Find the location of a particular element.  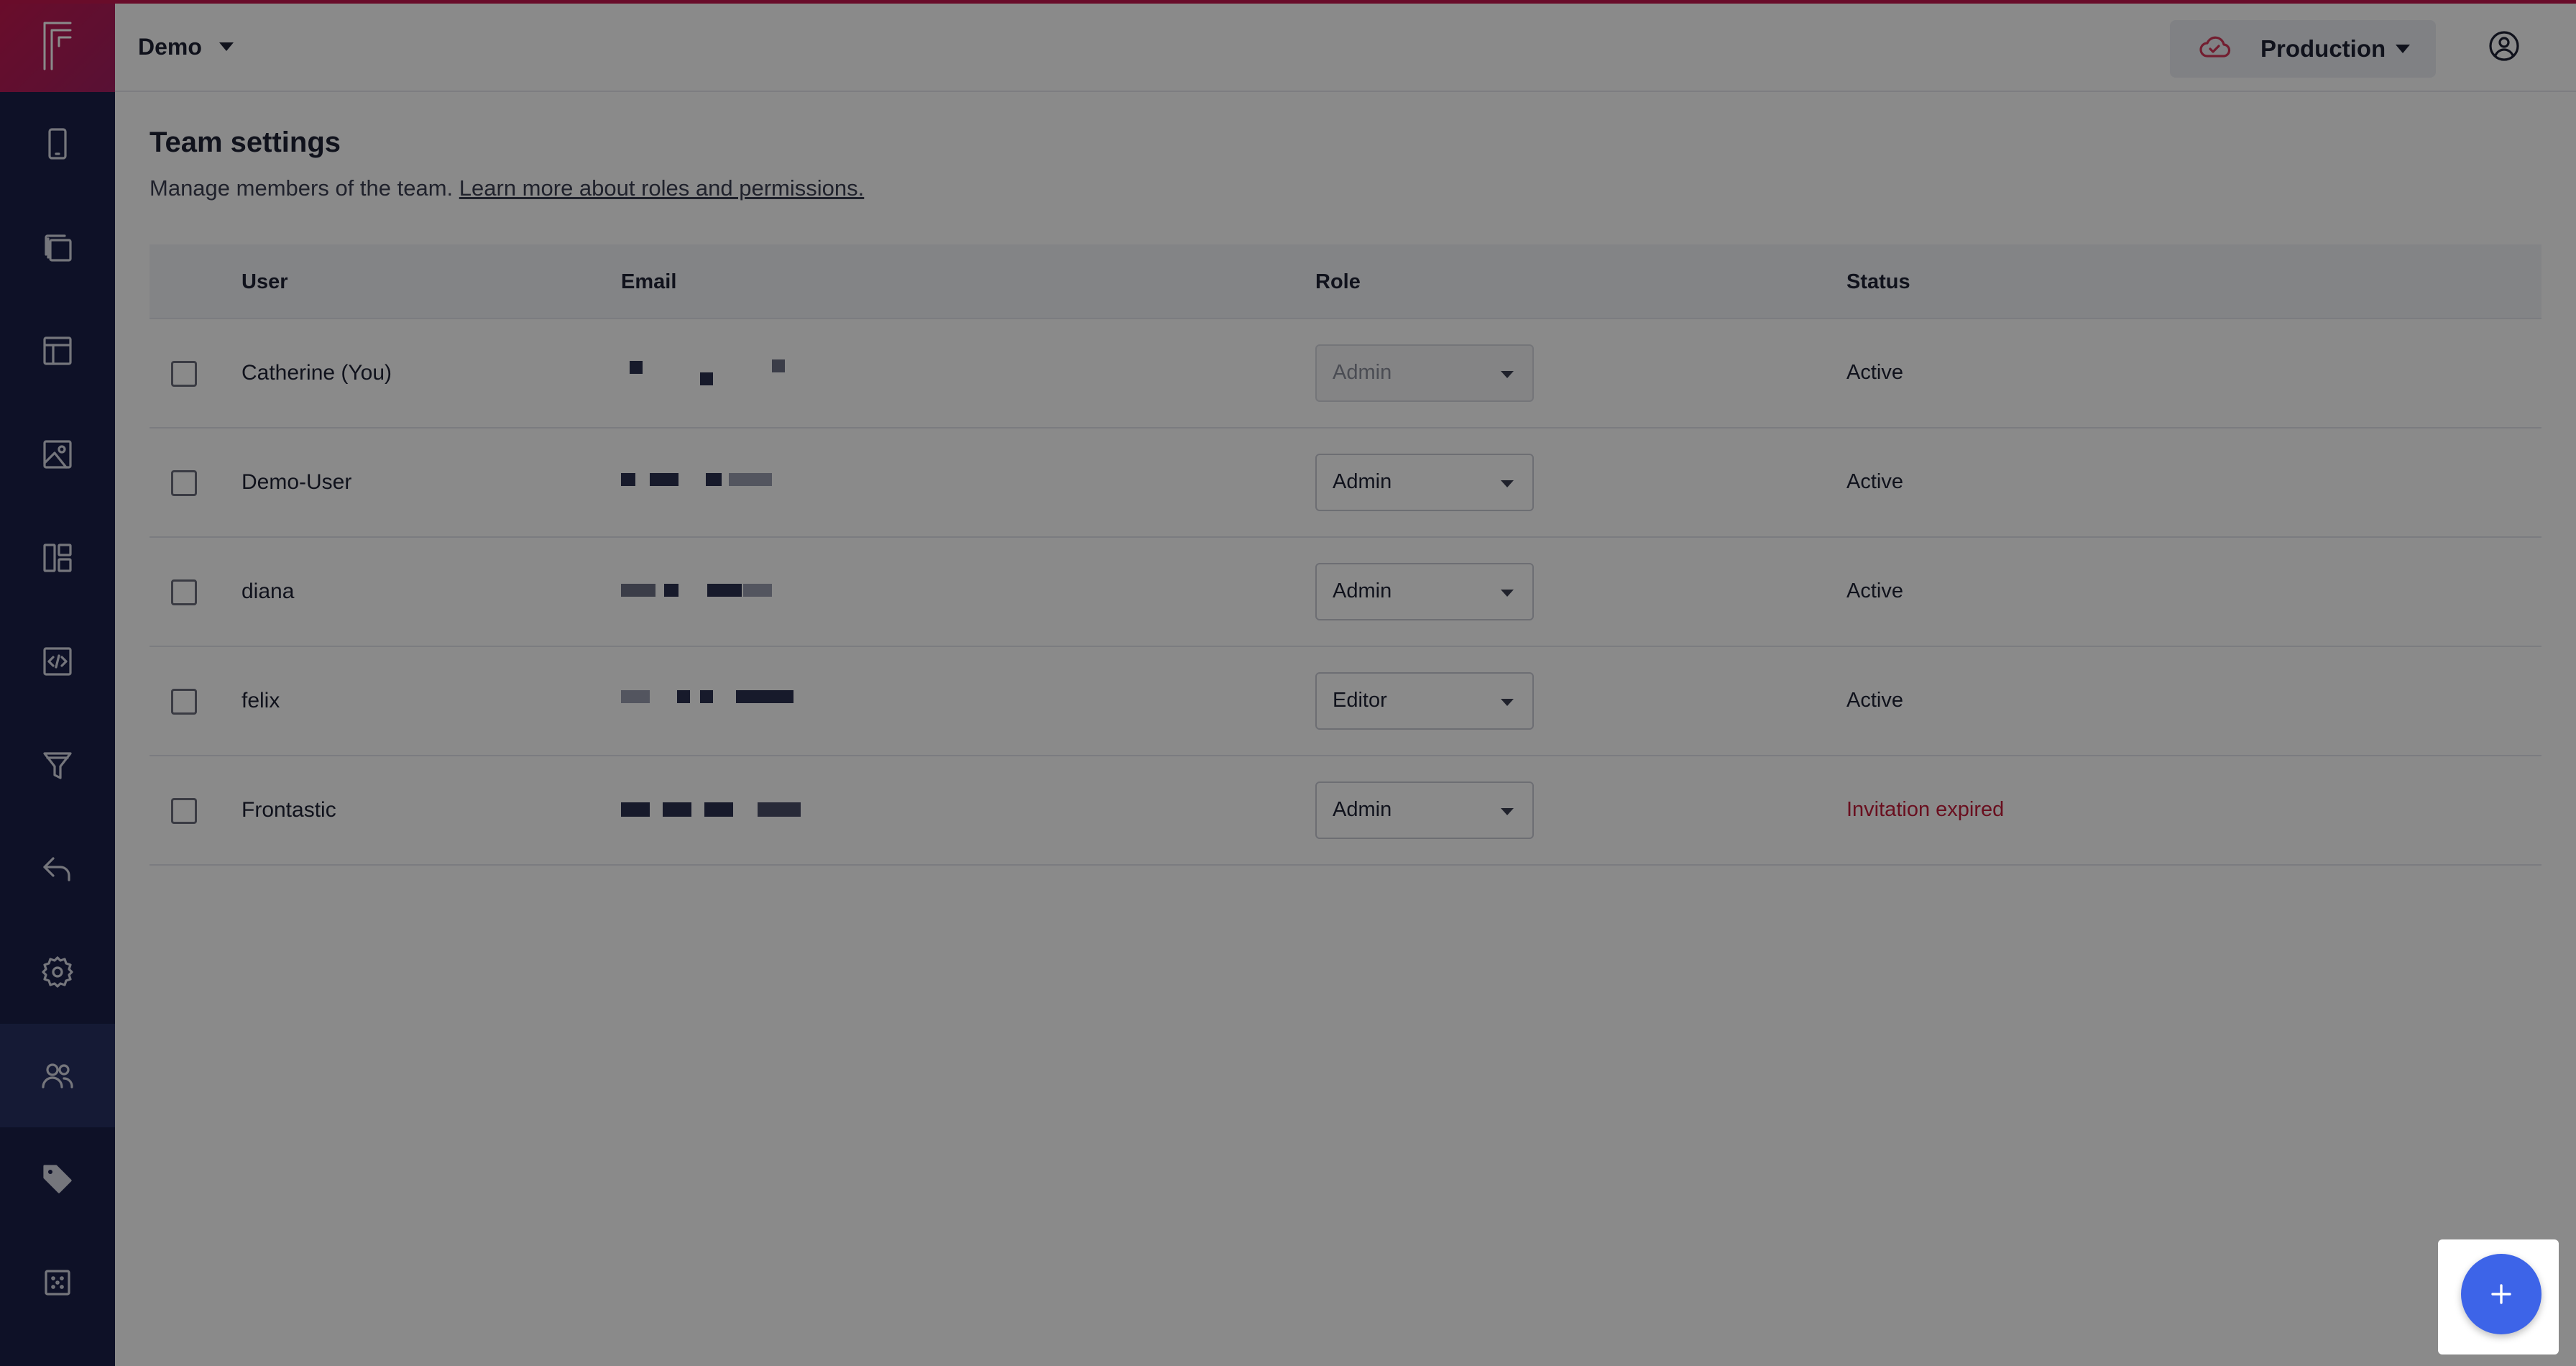

spotlight-highlight is located at coordinates (2498, 1296).